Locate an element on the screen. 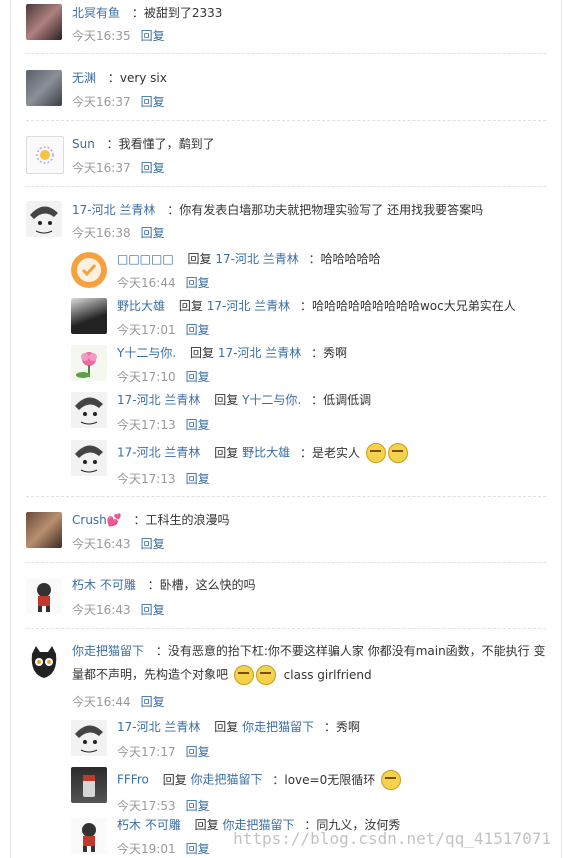 The image size is (563, 858). comment-text: ：卧槽，这么快的吗 is located at coordinates (201, 585).